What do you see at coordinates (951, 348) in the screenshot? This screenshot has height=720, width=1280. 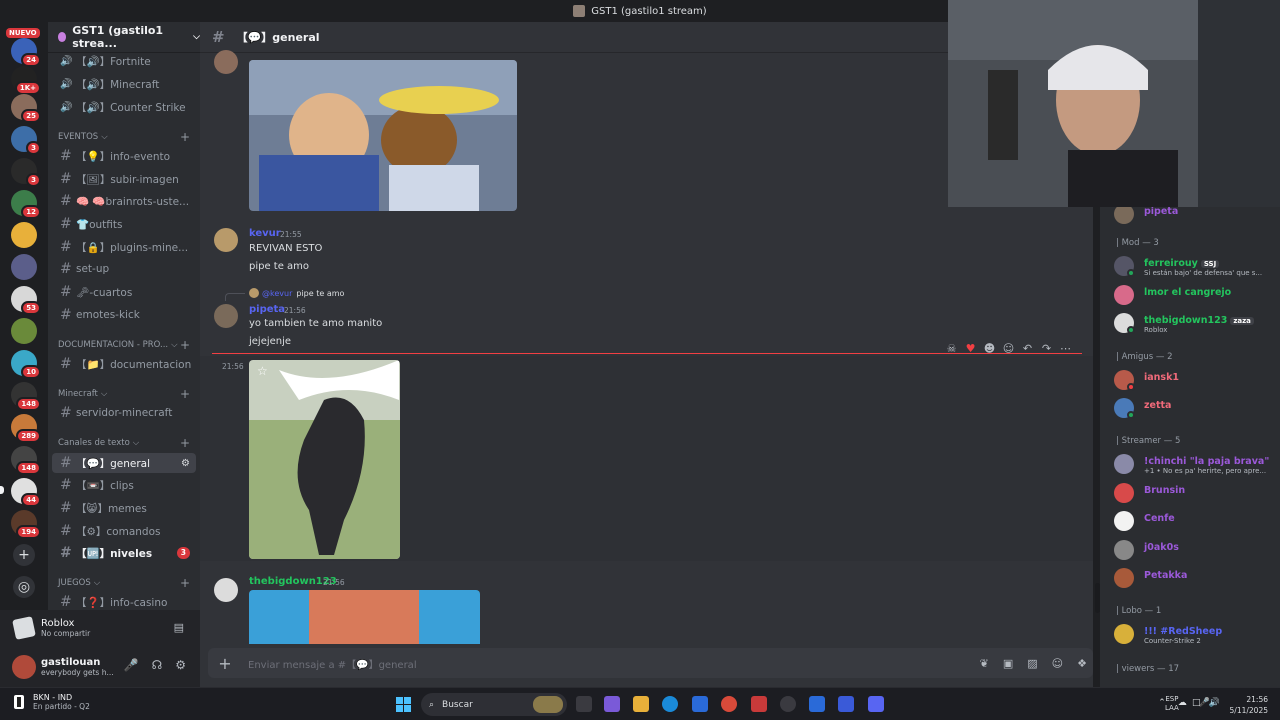 I see `skull-reaction-icon: ☠` at bounding box center [951, 348].